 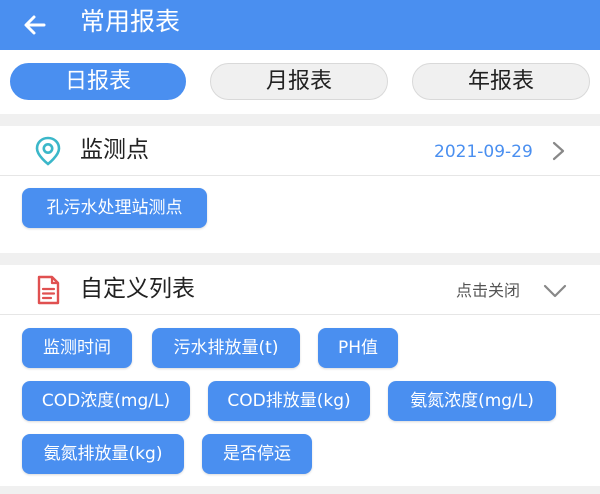 What do you see at coordinates (300, 25) in the screenshot?
I see `app-header: 常用报表` at bounding box center [300, 25].